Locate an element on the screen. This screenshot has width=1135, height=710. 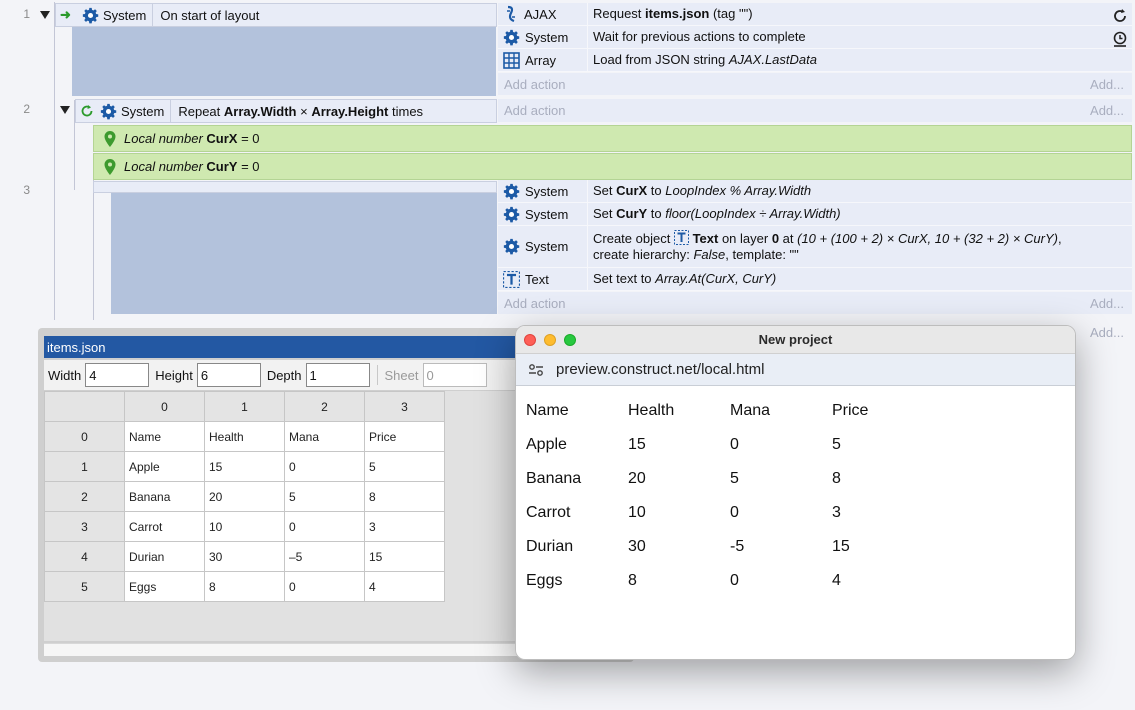
grid-cell: 10 is located at coordinates (244, 526).